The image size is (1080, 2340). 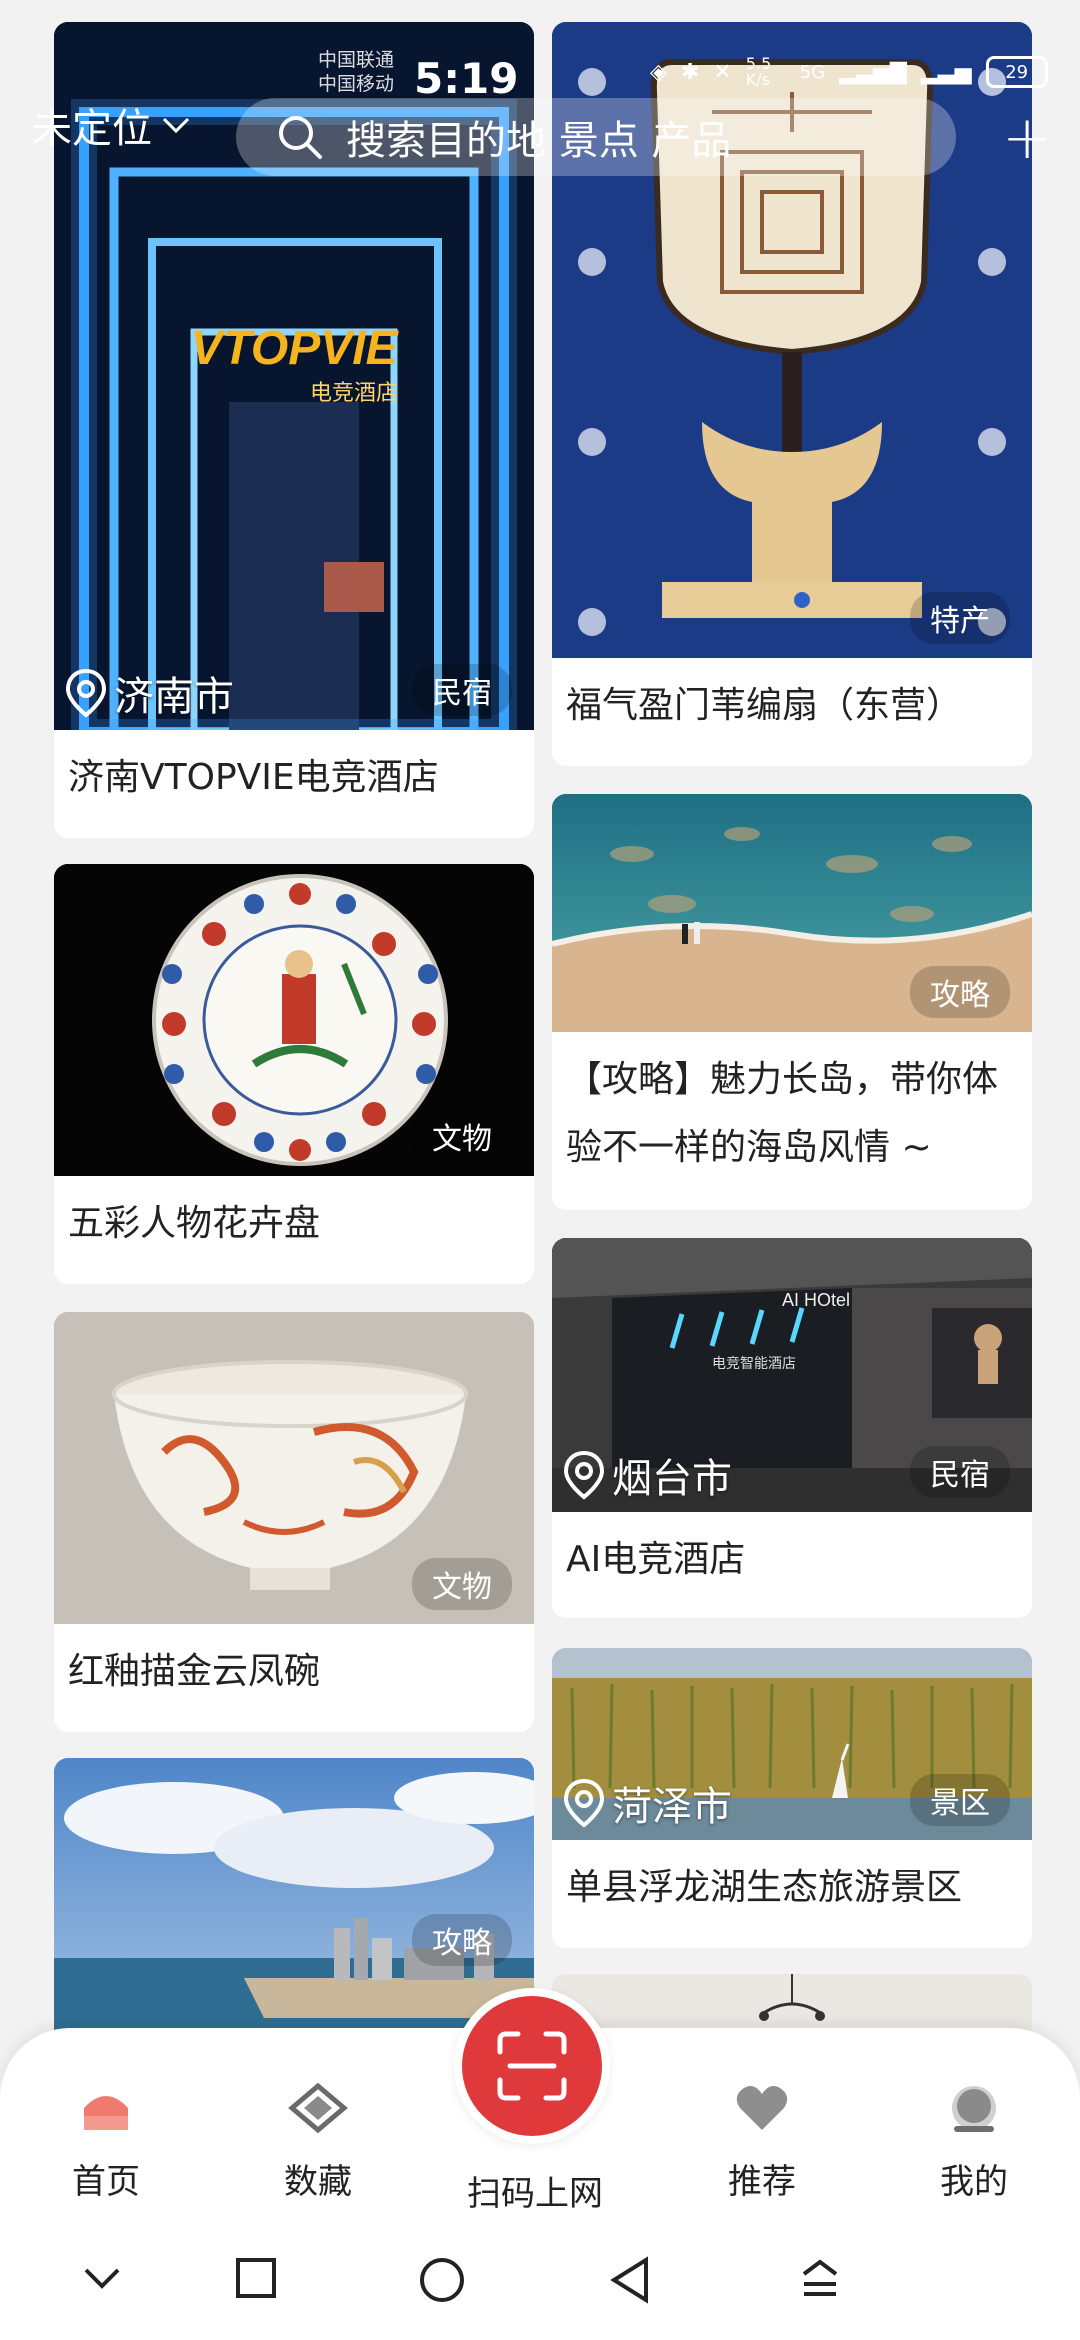 I want to click on card-image: AI HOtel 电竞智能酒店 烟台市 民宿, so click(x=792, y=1375).